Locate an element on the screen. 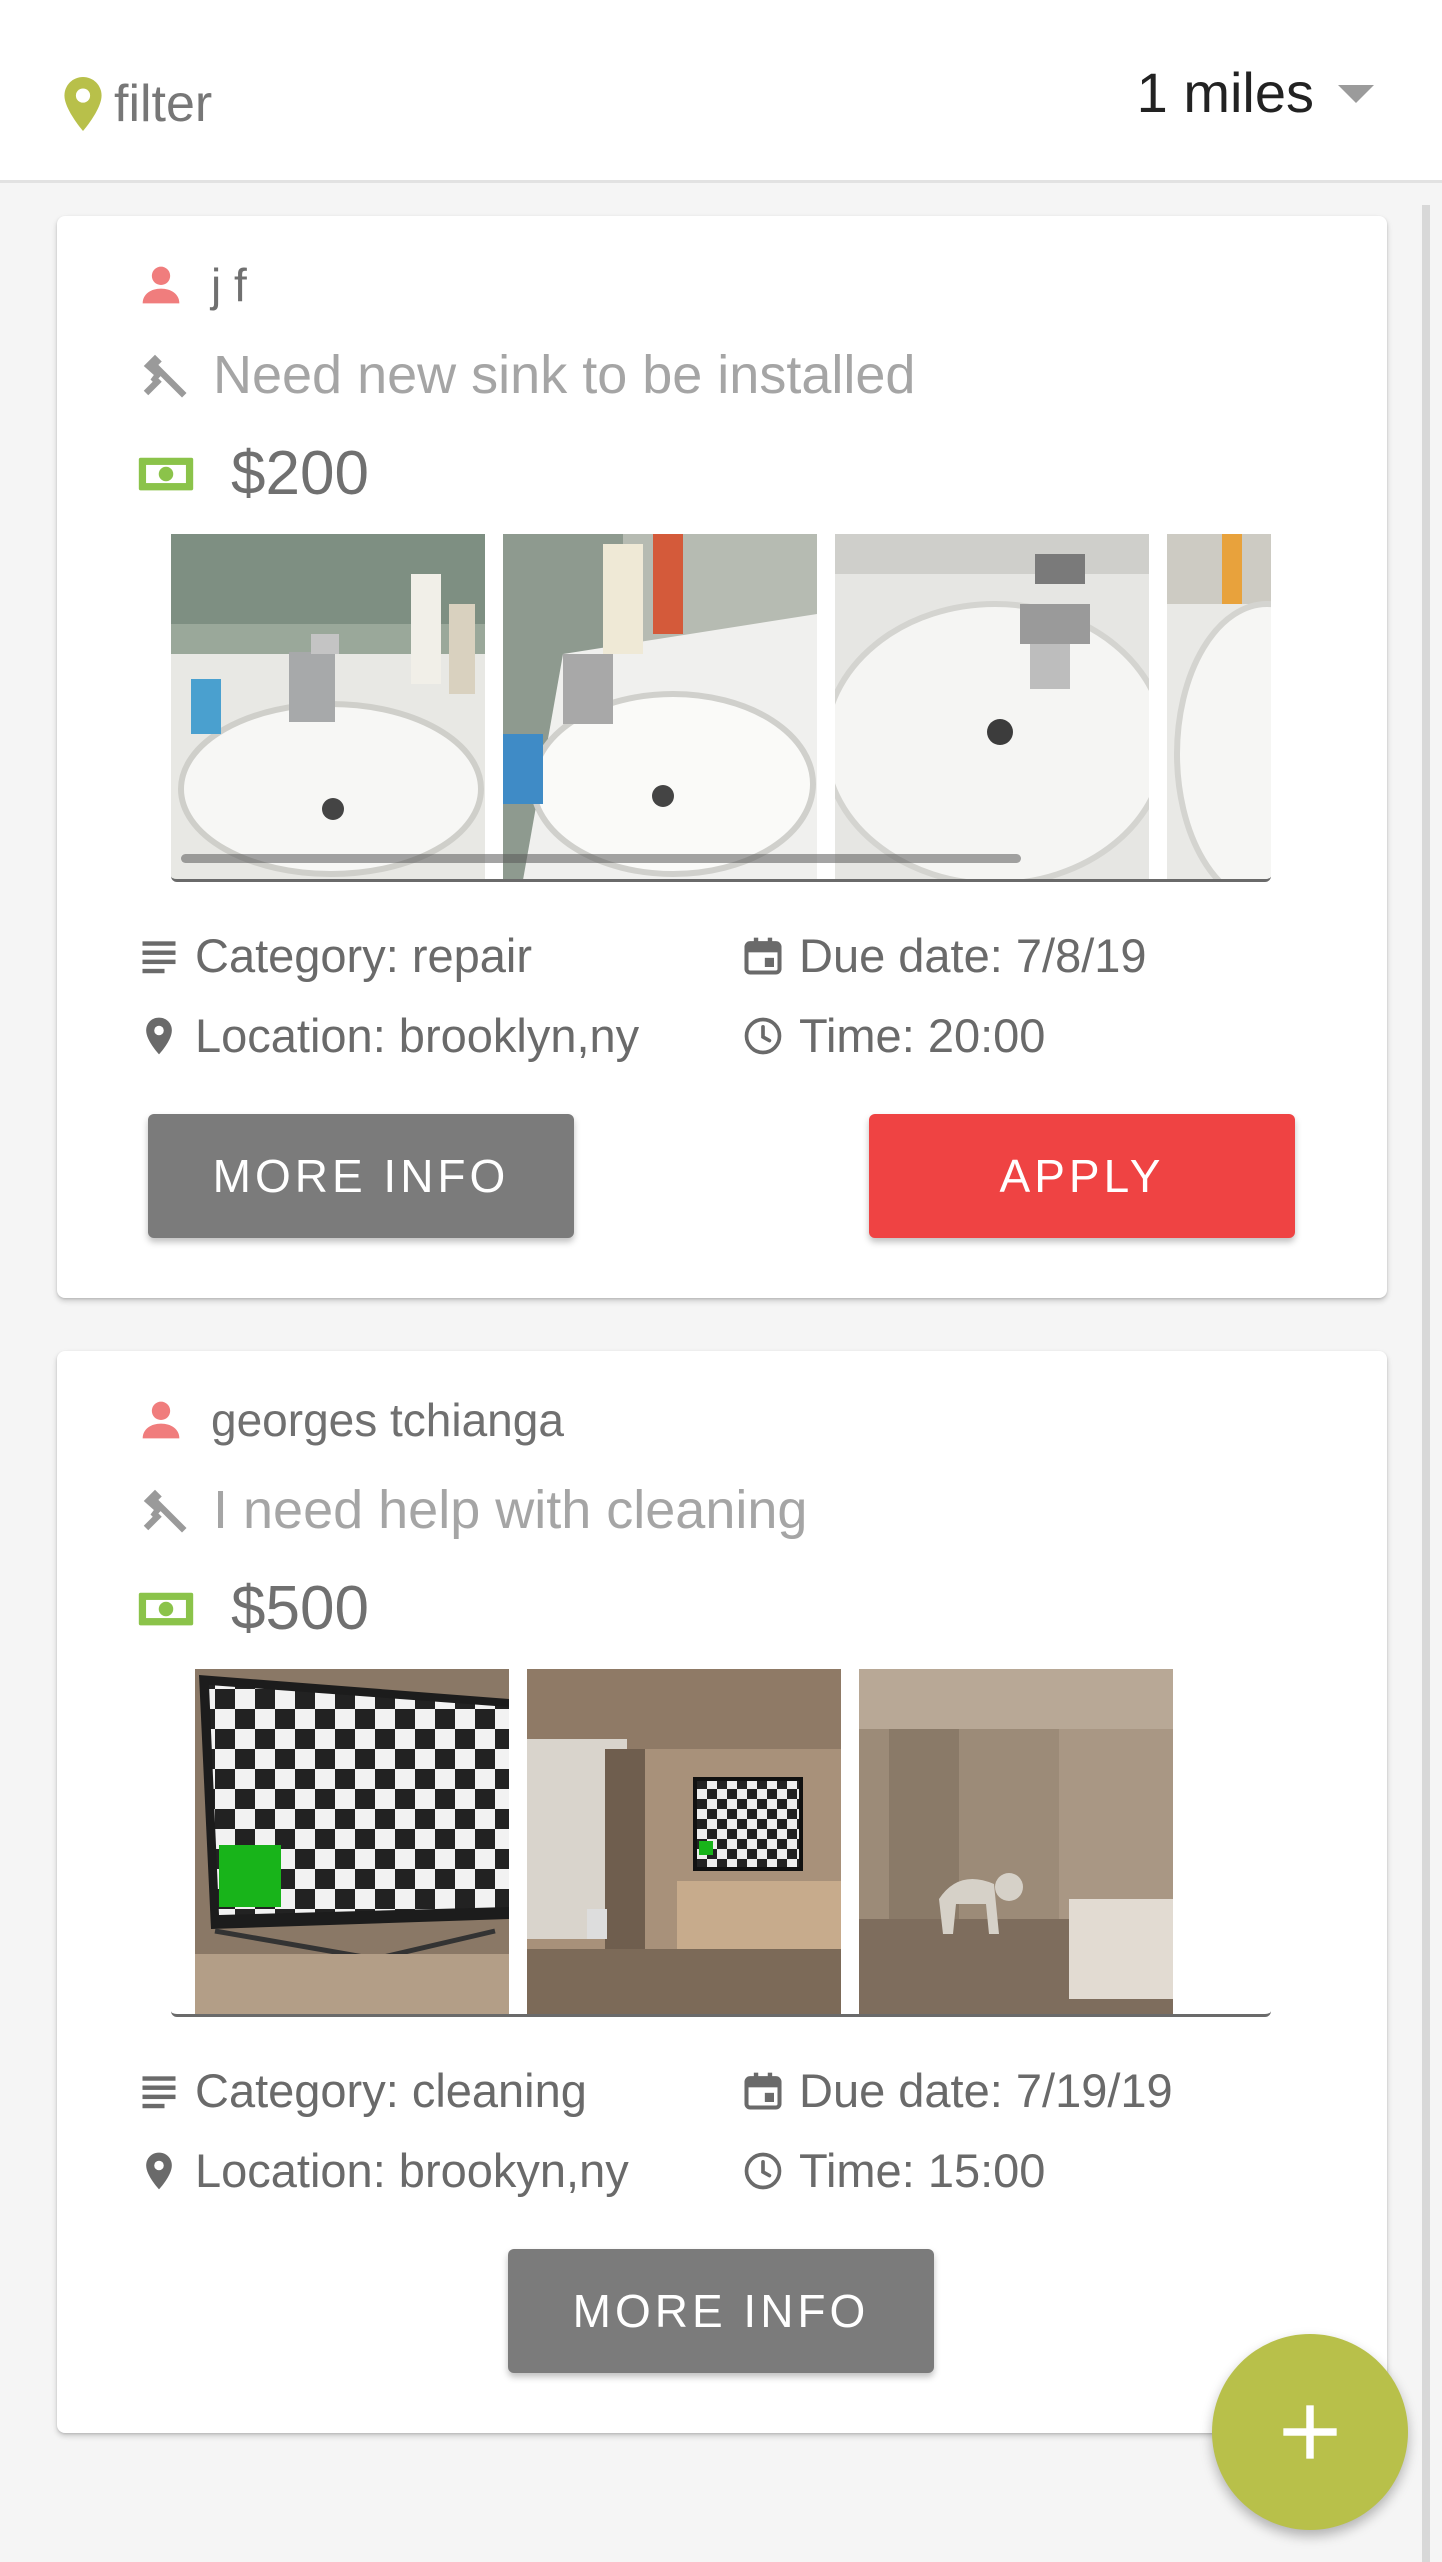 The width and height of the screenshot is (1442, 2562). job-title-row: Need new sink to be installed is located at coordinates (526, 375).